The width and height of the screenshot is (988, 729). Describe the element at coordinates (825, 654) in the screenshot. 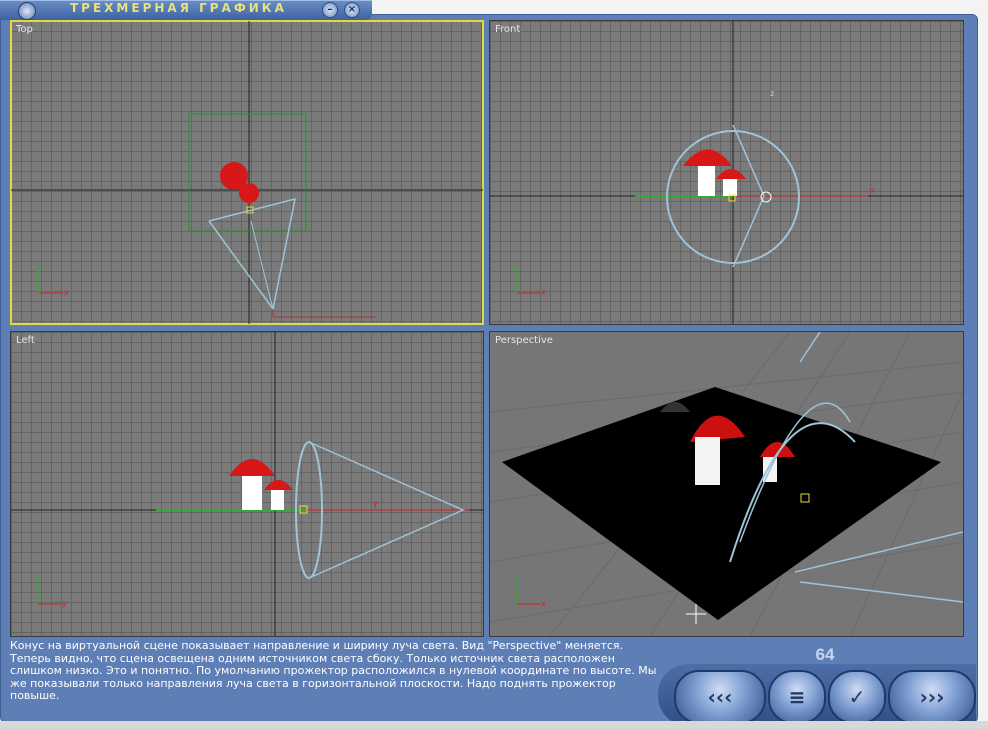

I see `page-number: 64` at that location.